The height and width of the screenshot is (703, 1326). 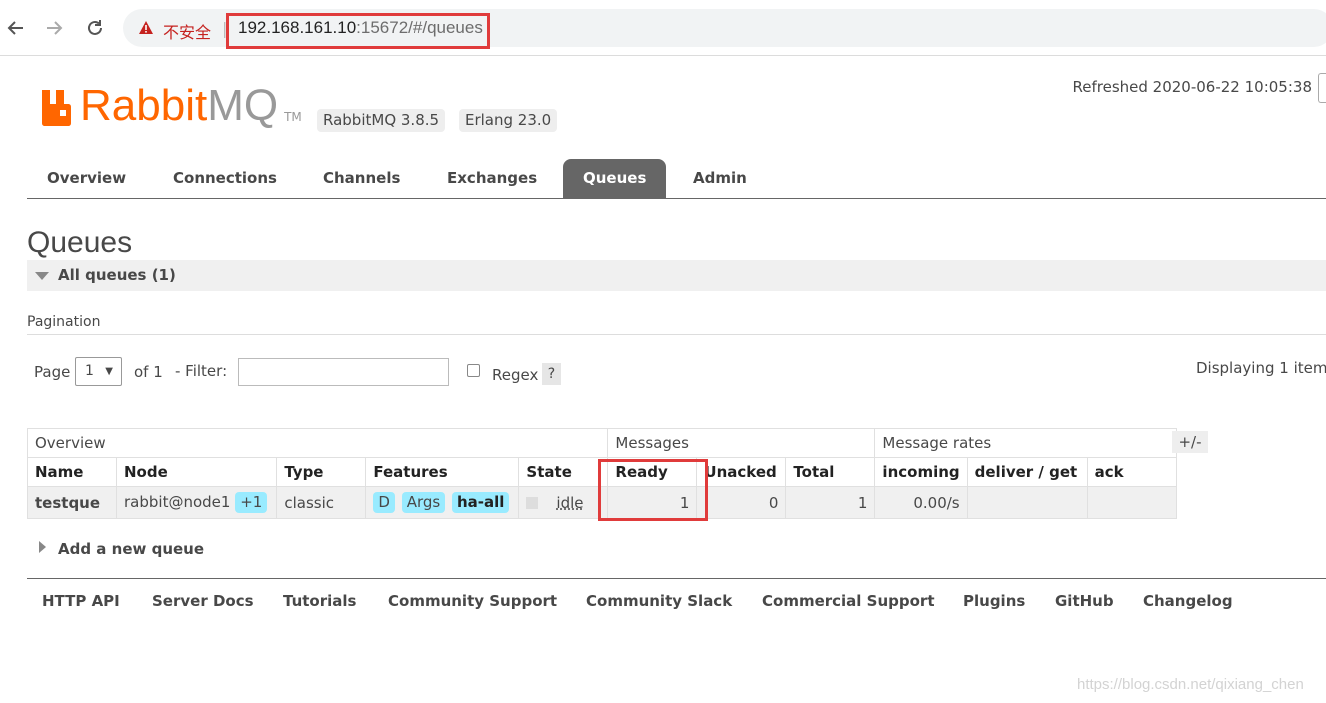 What do you see at coordinates (343, 372) in the screenshot?
I see `filter-input` at bounding box center [343, 372].